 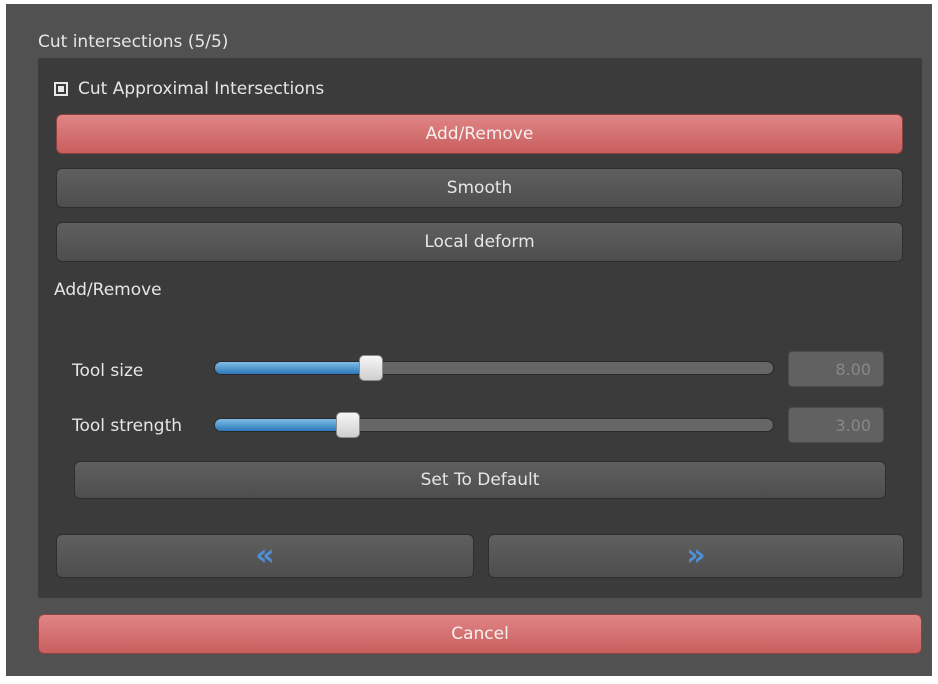 I want to click on tool-strength-fill, so click(x=282, y=425).